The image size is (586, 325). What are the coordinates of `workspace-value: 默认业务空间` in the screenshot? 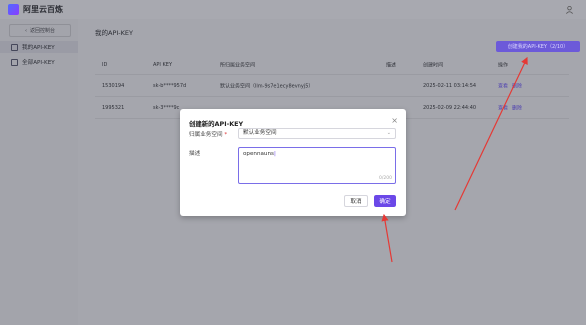 It's located at (260, 133).